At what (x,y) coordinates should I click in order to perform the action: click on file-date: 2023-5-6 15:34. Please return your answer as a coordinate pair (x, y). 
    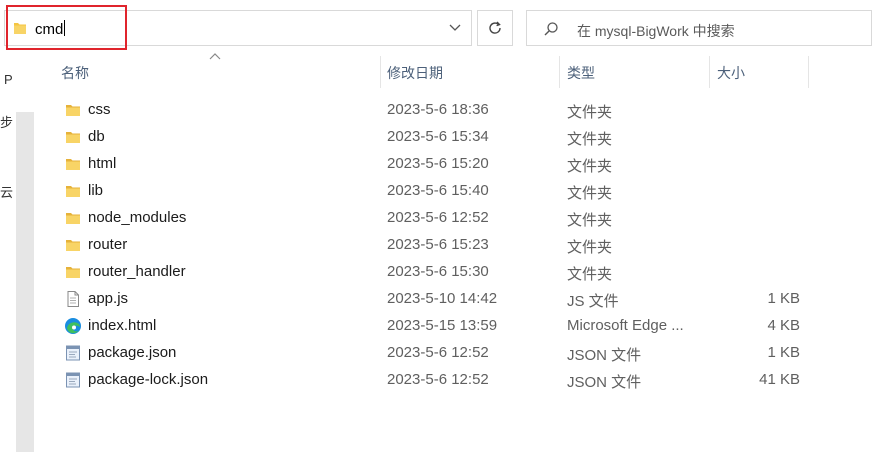
    Looking at the image, I should click on (438, 136).